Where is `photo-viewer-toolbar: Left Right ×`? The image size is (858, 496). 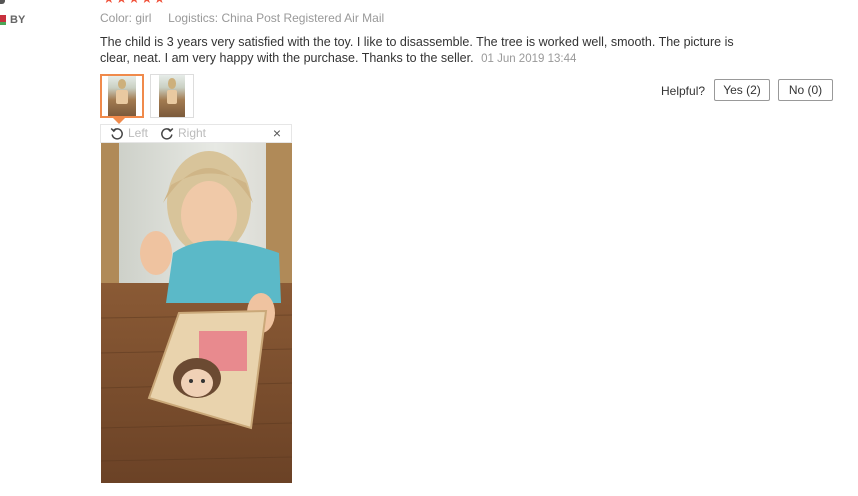 photo-viewer-toolbar: Left Right × is located at coordinates (196, 133).